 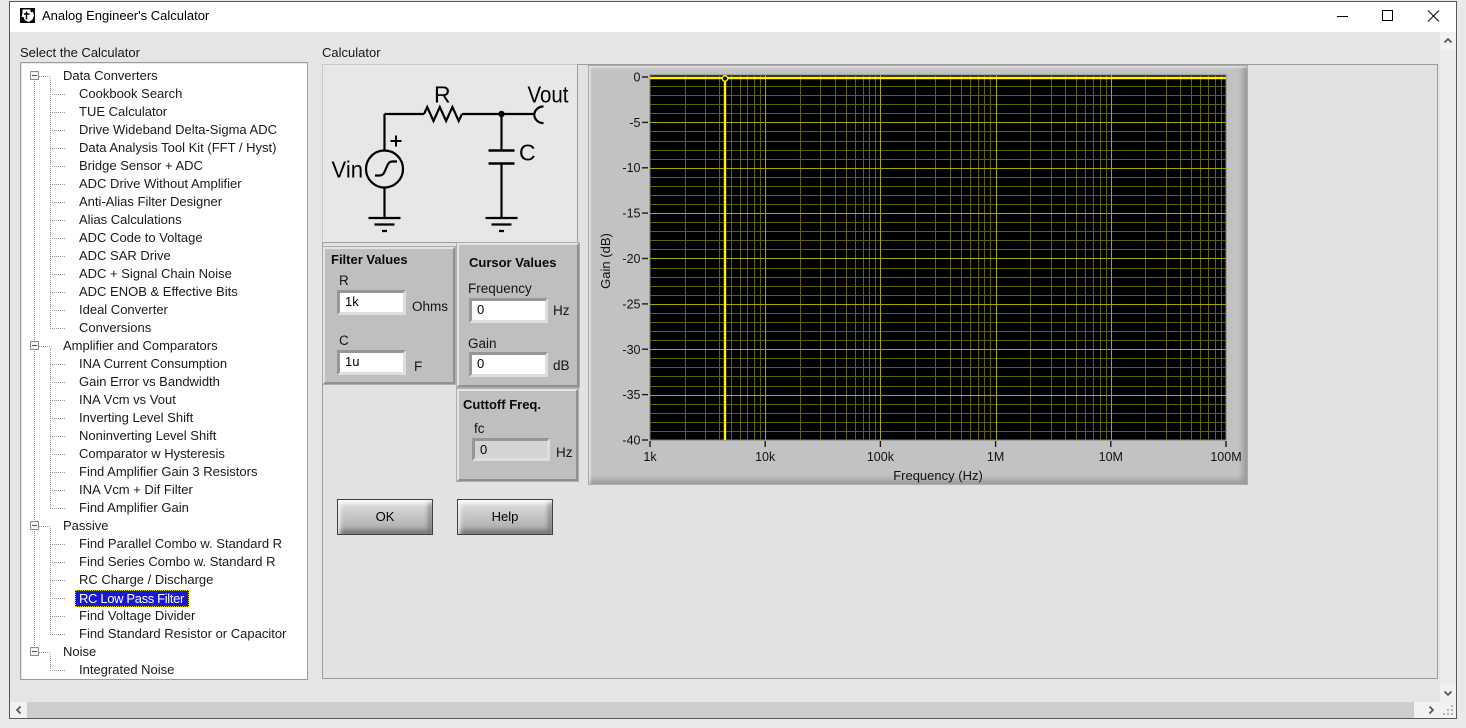 I want to click on svg-text: -20, so click(x=631, y=259).